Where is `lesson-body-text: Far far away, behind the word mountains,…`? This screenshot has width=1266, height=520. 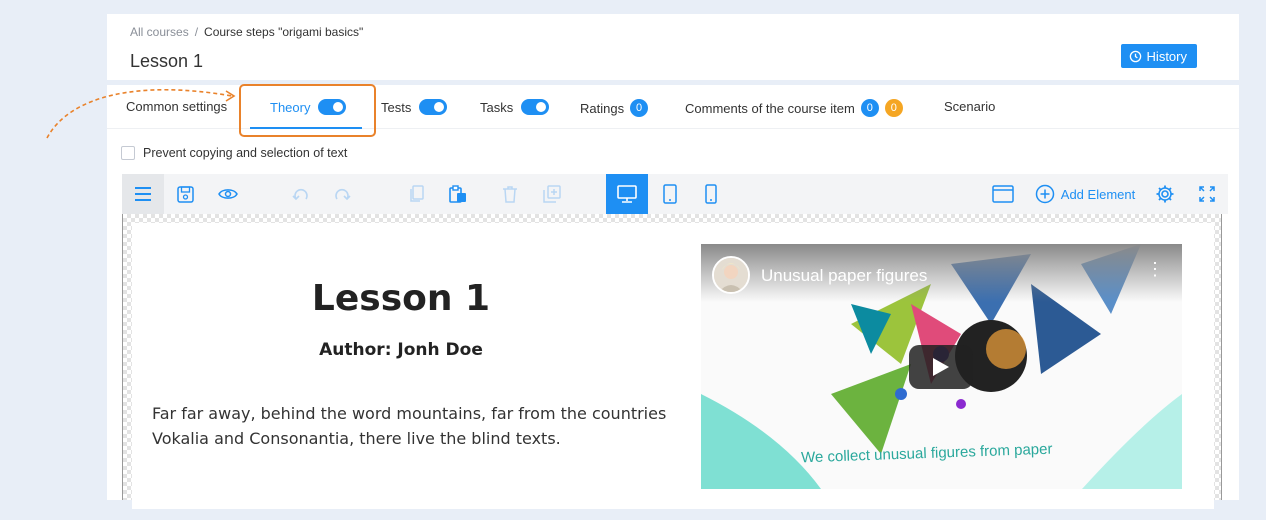 lesson-body-text: Far far away, behind the word mountains,… is located at coordinates (409, 426).